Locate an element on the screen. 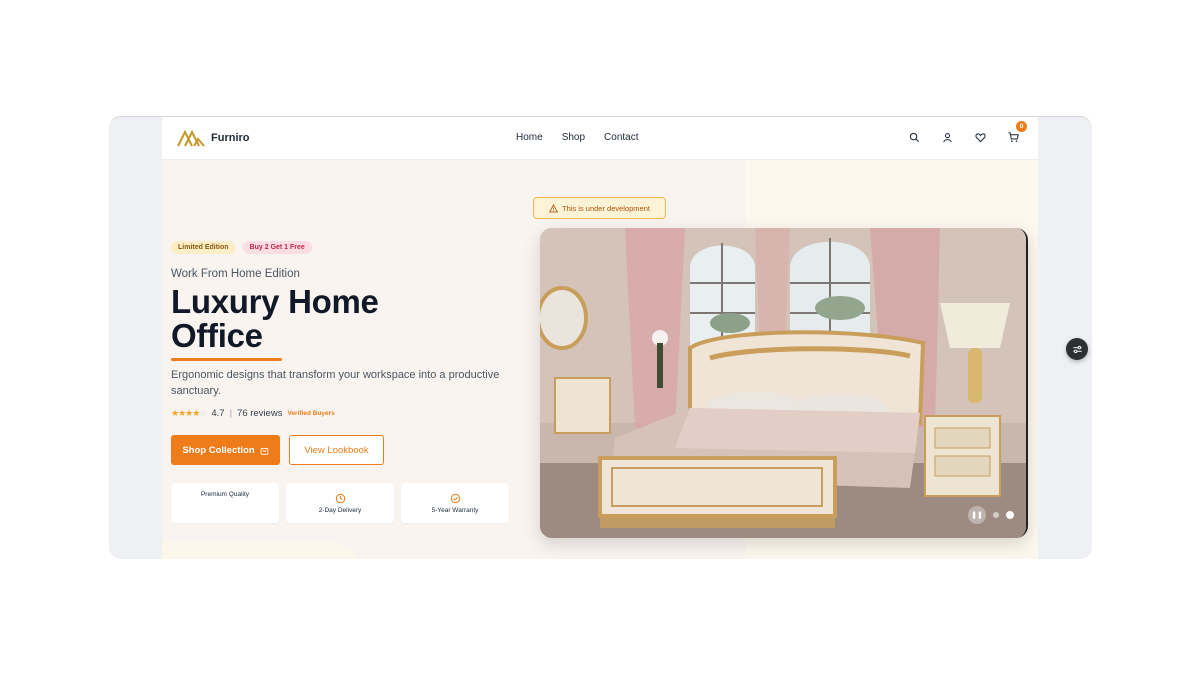  shop-collection-label: Shop Collection is located at coordinates (218, 450).